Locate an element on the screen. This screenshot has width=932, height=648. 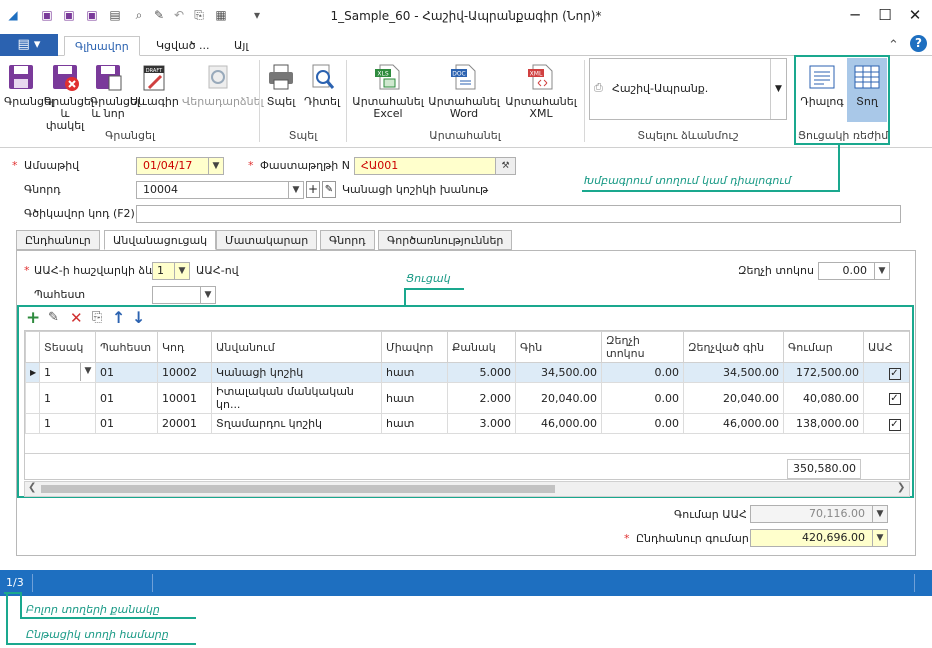
tab-other: Այլ is located at coordinates (241, 46).